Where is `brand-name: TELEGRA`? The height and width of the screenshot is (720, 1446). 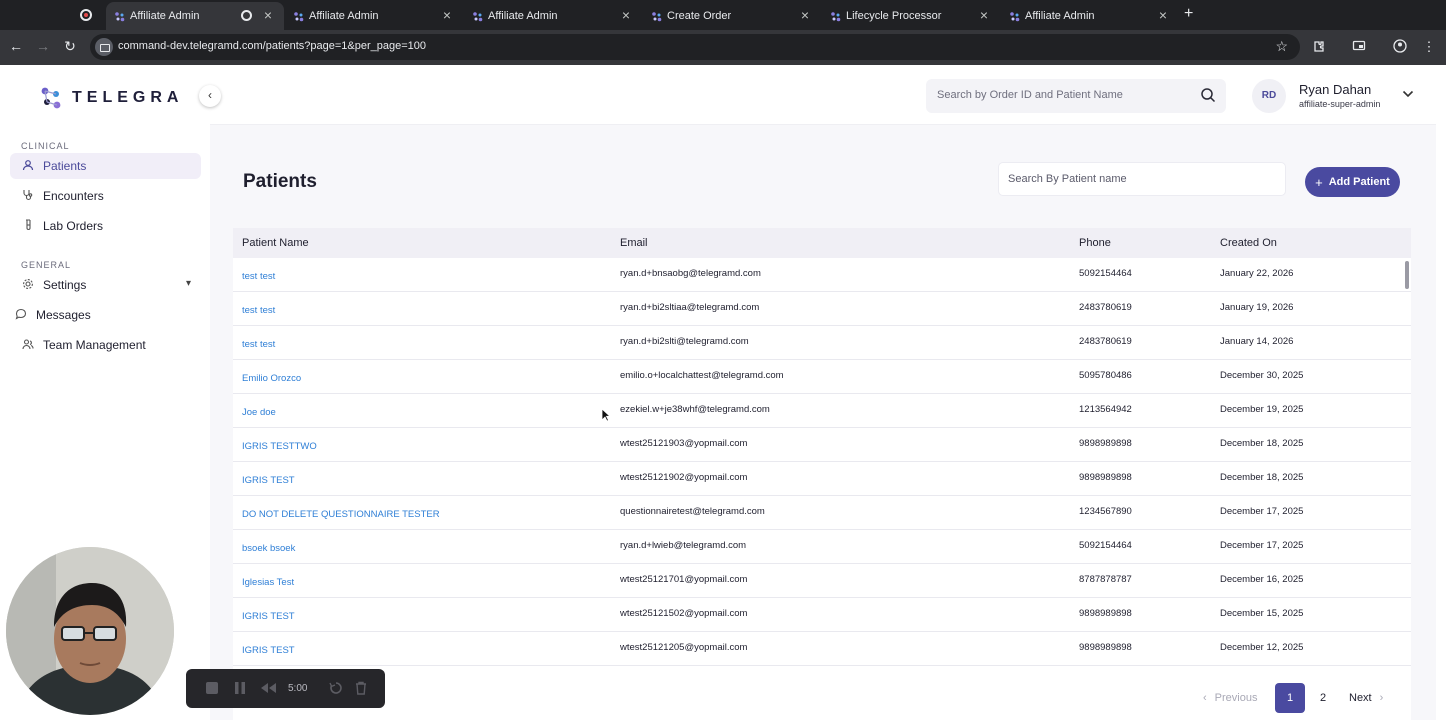
brand-name: TELEGRA is located at coordinates (128, 97).